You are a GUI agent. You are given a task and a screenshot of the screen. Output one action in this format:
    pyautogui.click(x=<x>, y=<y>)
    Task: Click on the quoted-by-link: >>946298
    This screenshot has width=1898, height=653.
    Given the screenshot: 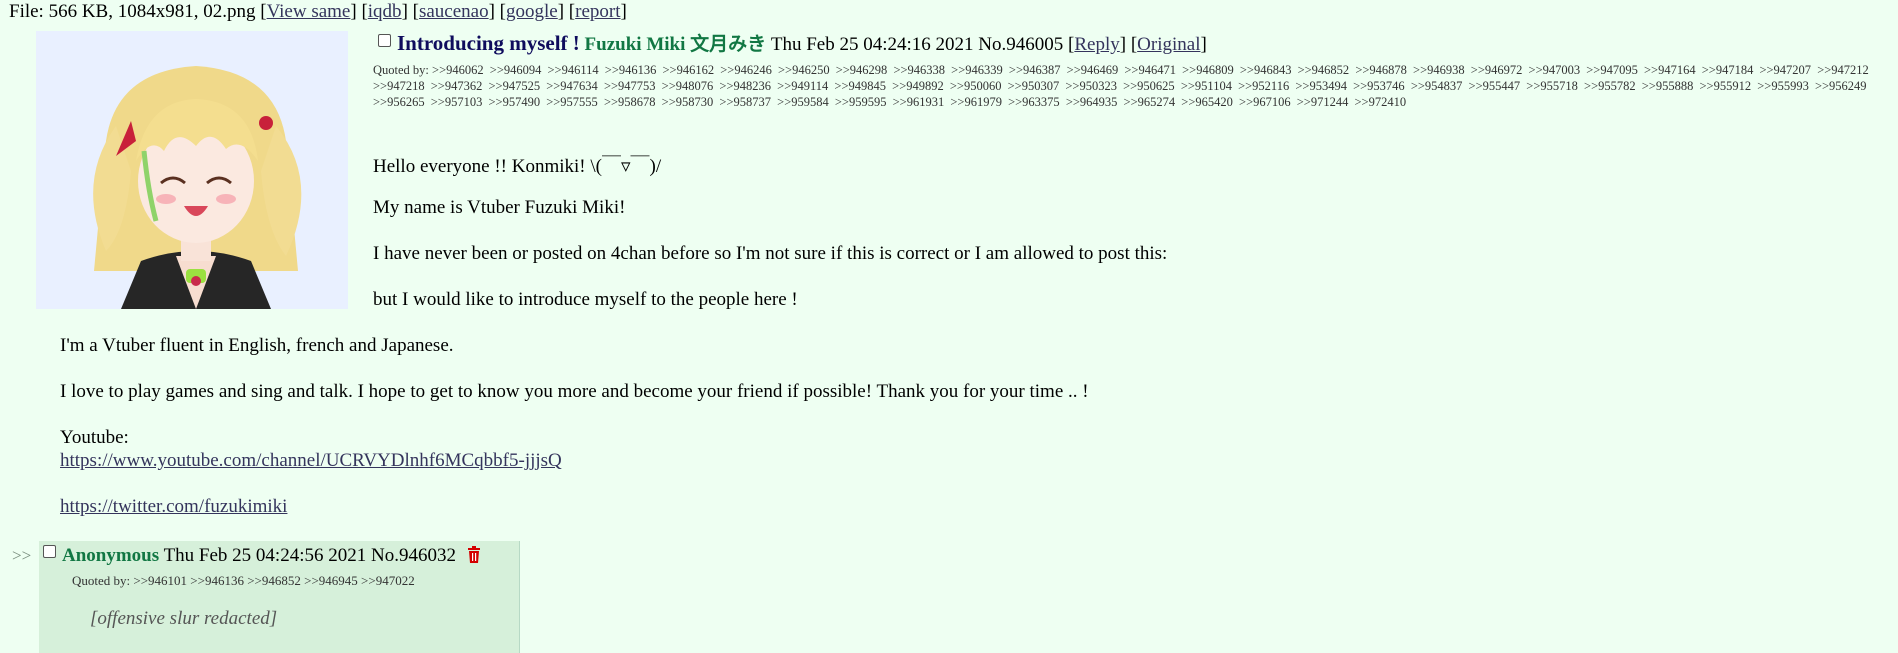 What is the action you would take?
    pyautogui.click(x=862, y=70)
    